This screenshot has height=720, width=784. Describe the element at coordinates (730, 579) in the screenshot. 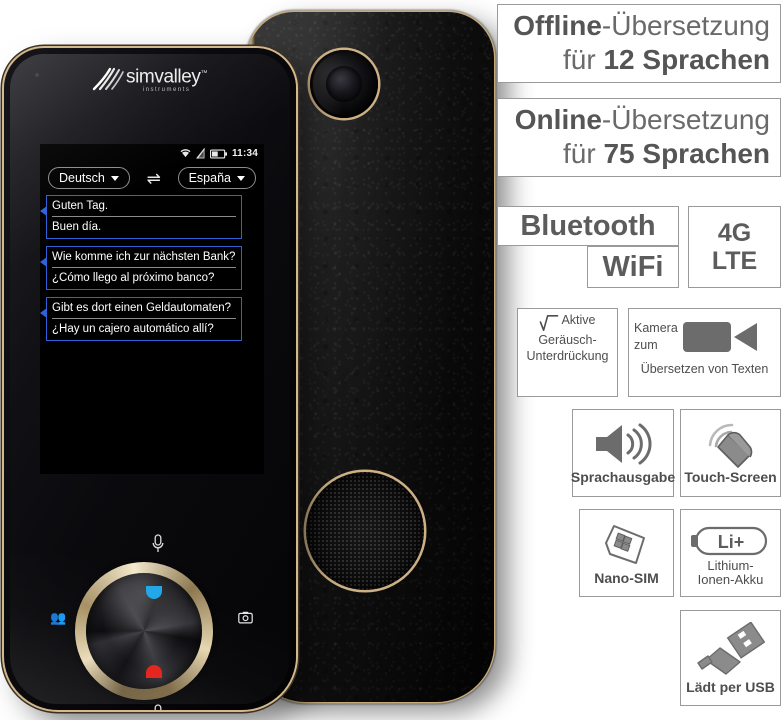

I see `battery-line2: Ionen-Akku` at that location.